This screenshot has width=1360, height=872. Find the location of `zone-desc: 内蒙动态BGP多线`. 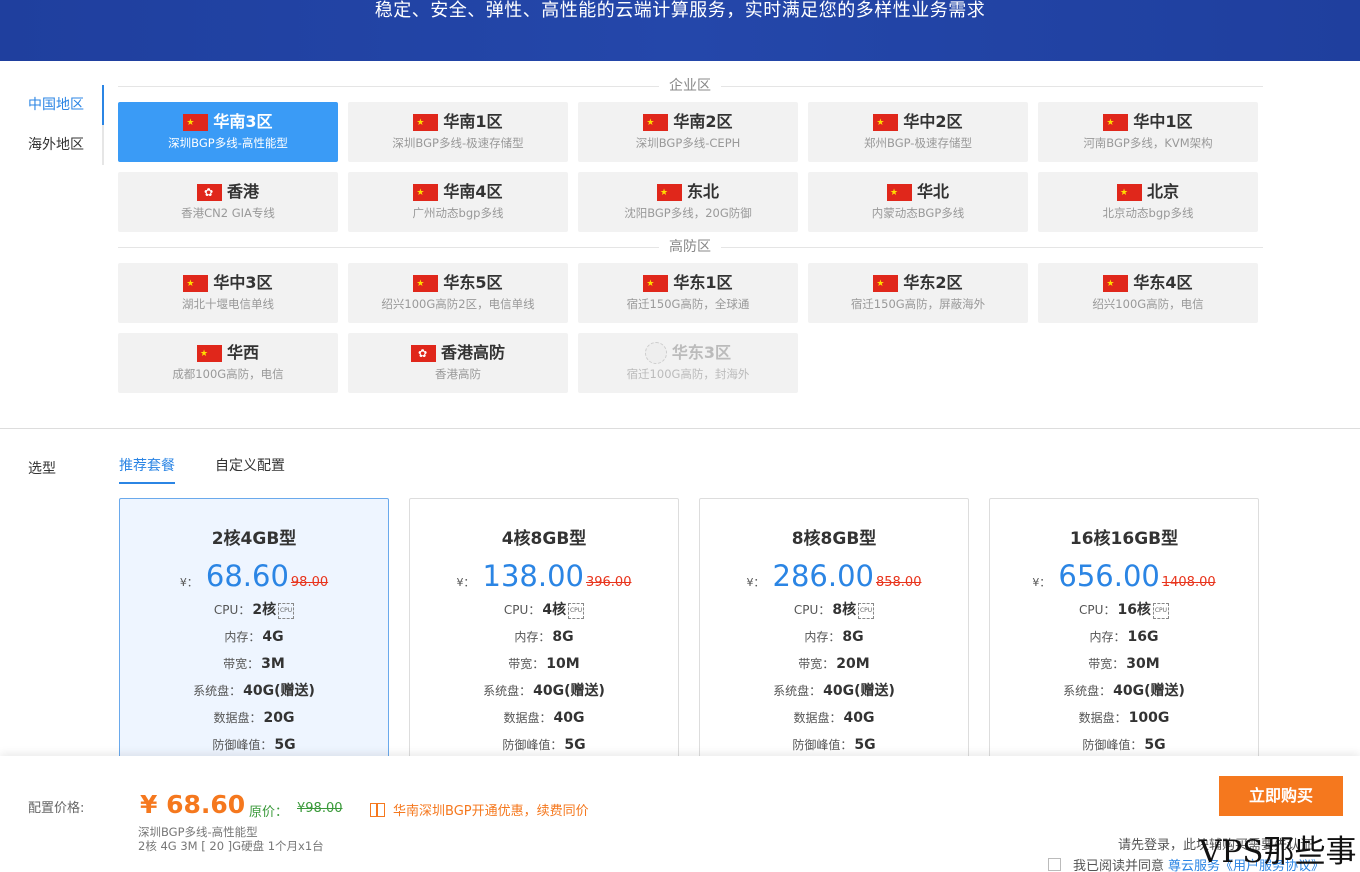

zone-desc: 内蒙动态BGP多线 is located at coordinates (918, 213).